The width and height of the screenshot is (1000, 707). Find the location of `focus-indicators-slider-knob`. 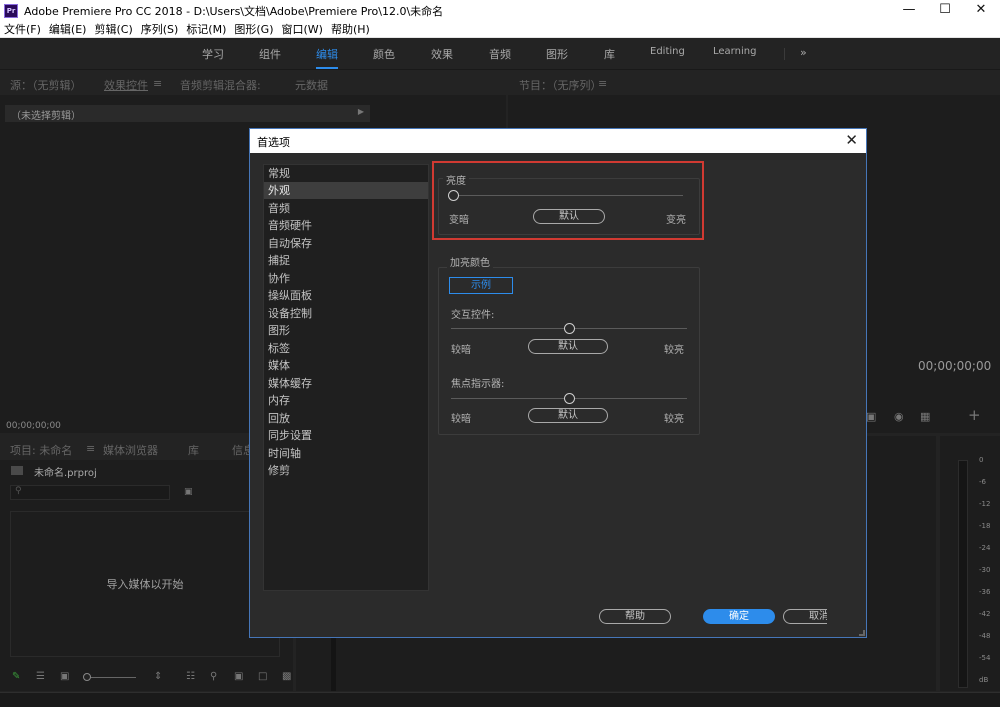

focus-indicators-slider-knob is located at coordinates (569, 398).